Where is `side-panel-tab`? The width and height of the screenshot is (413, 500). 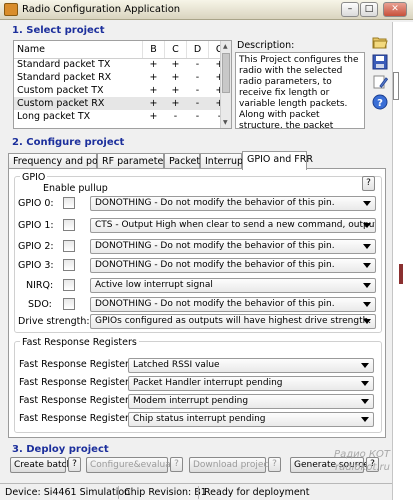 side-panel-tab is located at coordinates (396, 86).